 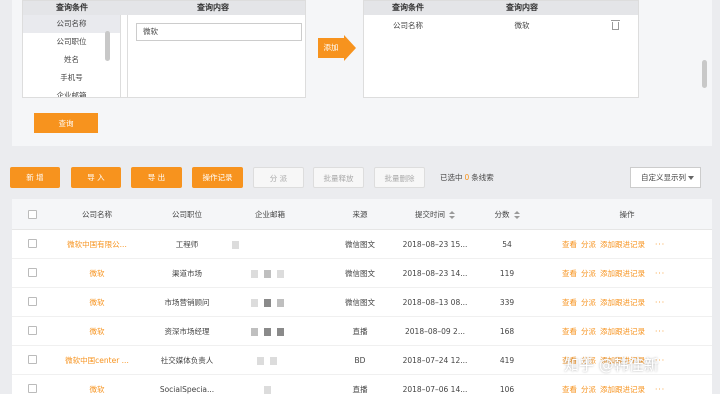 What do you see at coordinates (451, 177) in the screenshot?
I see `selection-prefix: 已选中` at bounding box center [451, 177].